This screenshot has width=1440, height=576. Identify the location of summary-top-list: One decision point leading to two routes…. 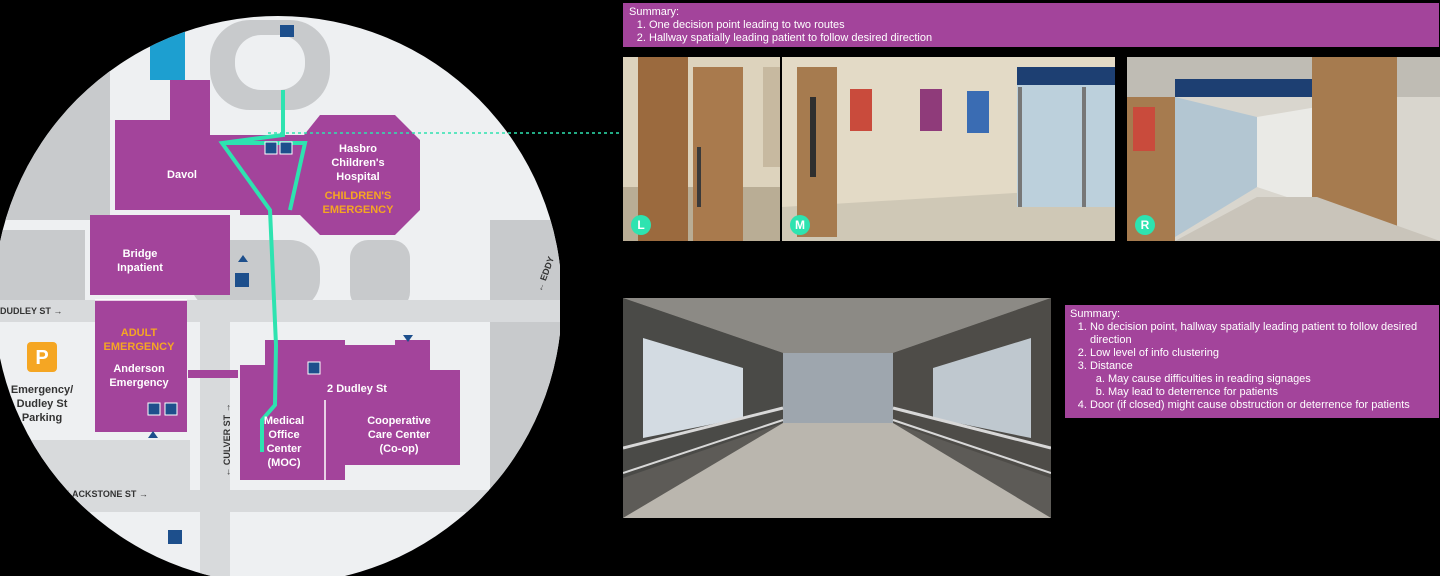
(1031, 32).